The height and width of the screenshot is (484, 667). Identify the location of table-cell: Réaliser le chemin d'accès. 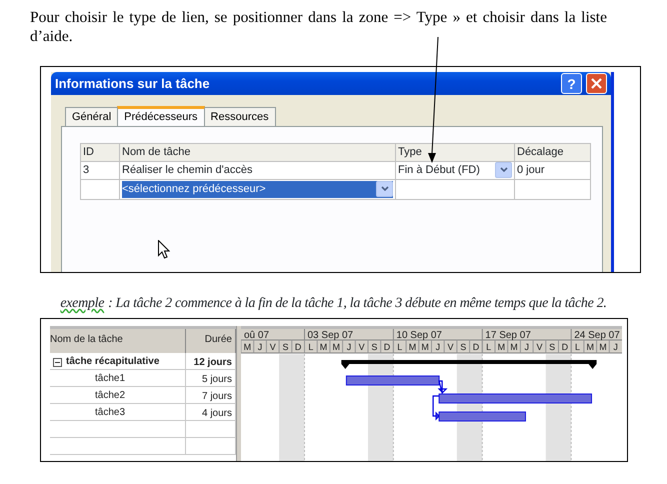
(258, 170).